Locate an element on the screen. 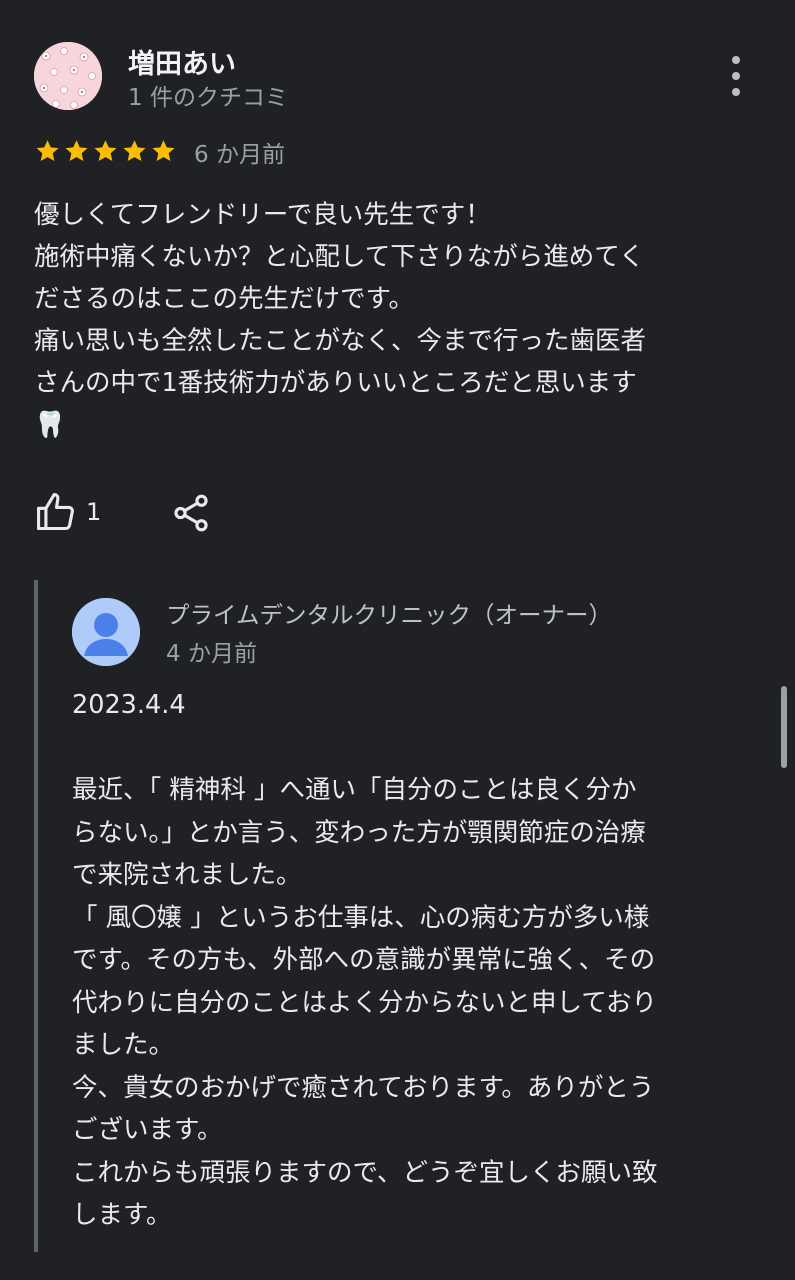  scrollbar is located at coordinates (784, 727).